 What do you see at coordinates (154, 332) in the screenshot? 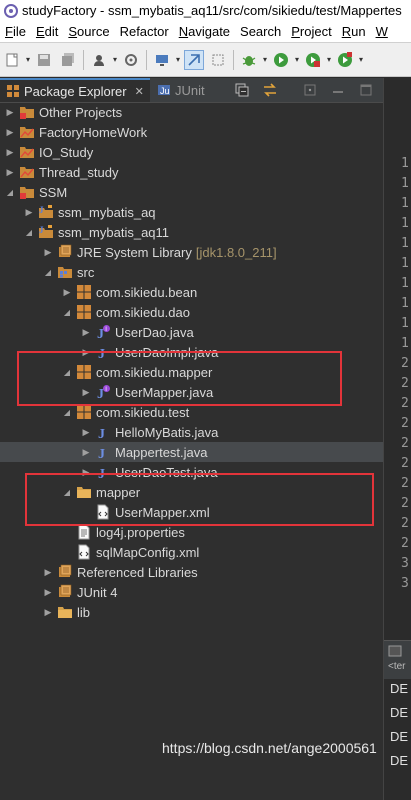
I see `tree-item-label: UserDao.java` at bounding box center [154, 332].